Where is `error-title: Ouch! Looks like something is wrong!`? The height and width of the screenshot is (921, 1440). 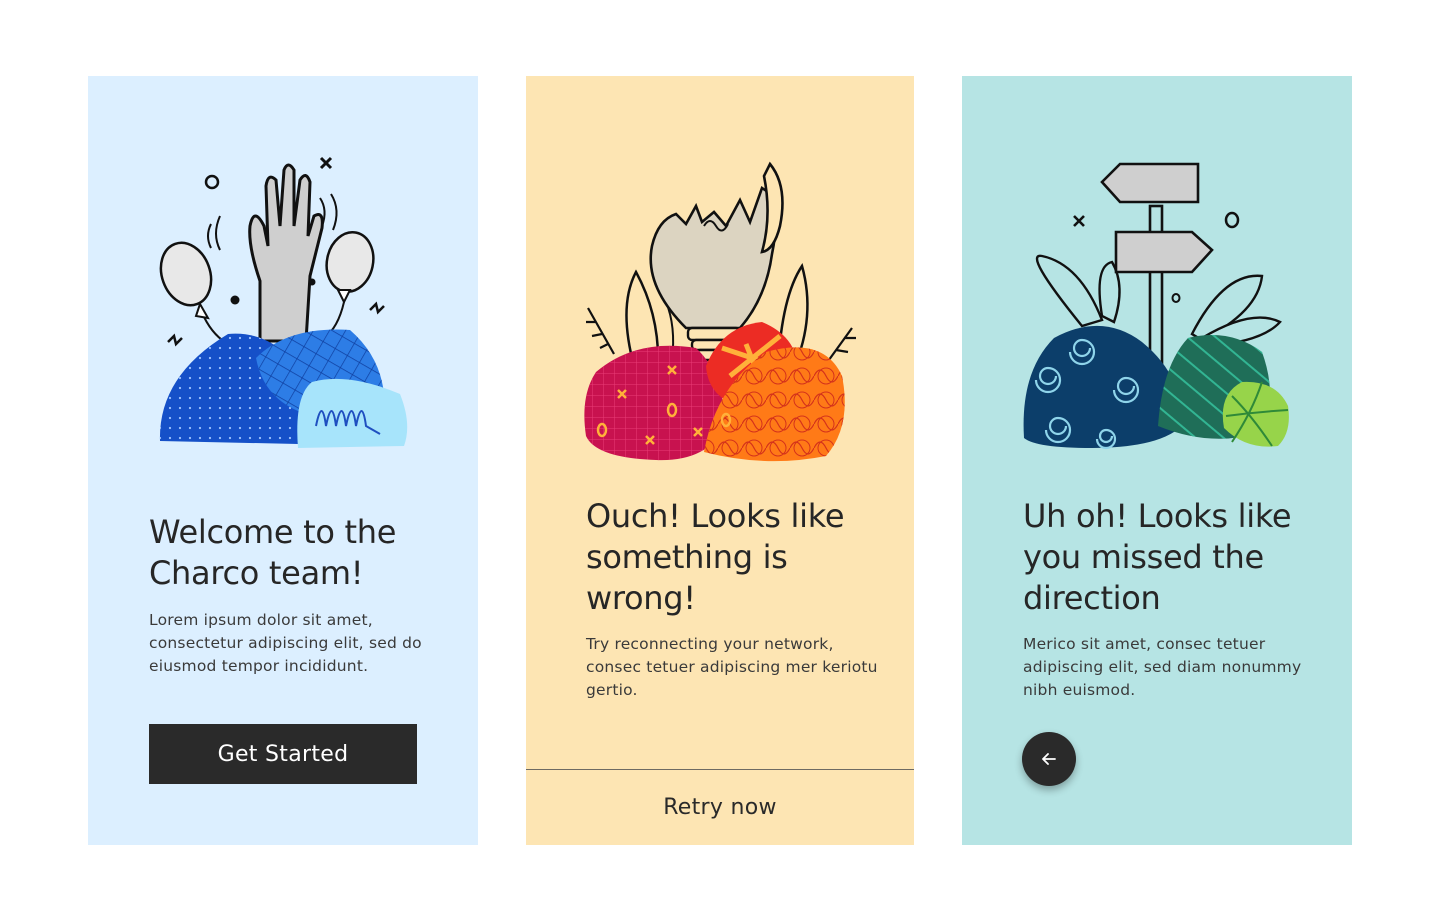
error-title: Ouch! Looks like something is wrong! is located at coordinates (715, 557).